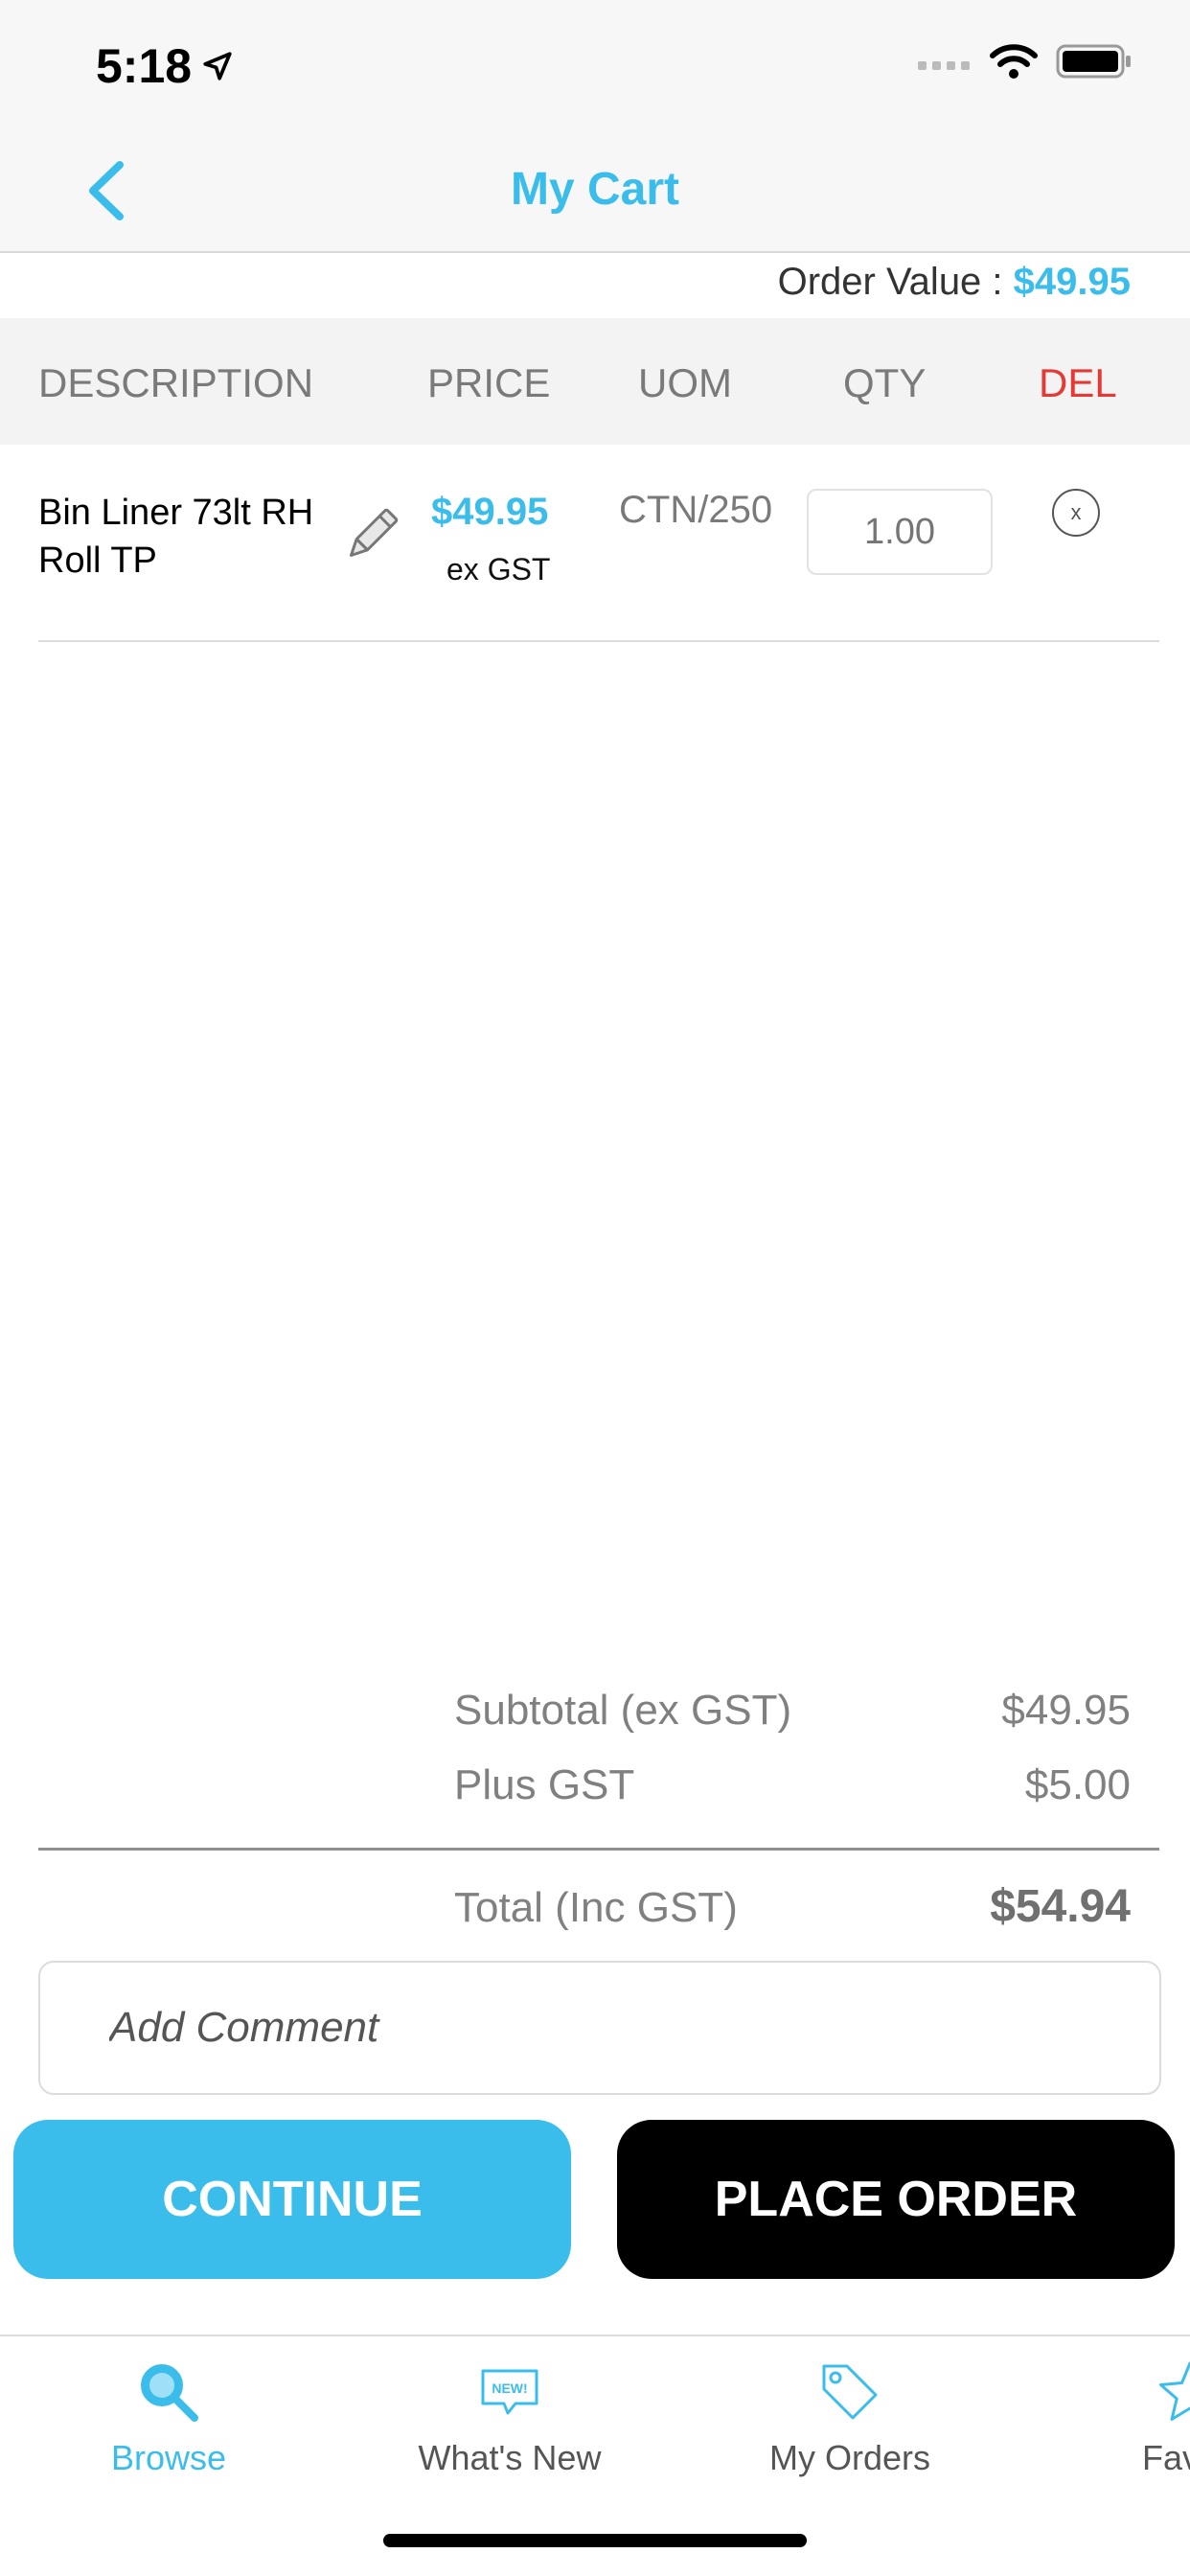  Describe the element at coordinates (623, 1710) in the screenshot. I see `subtotal-label: Subtotal (ex GST)` at that location.